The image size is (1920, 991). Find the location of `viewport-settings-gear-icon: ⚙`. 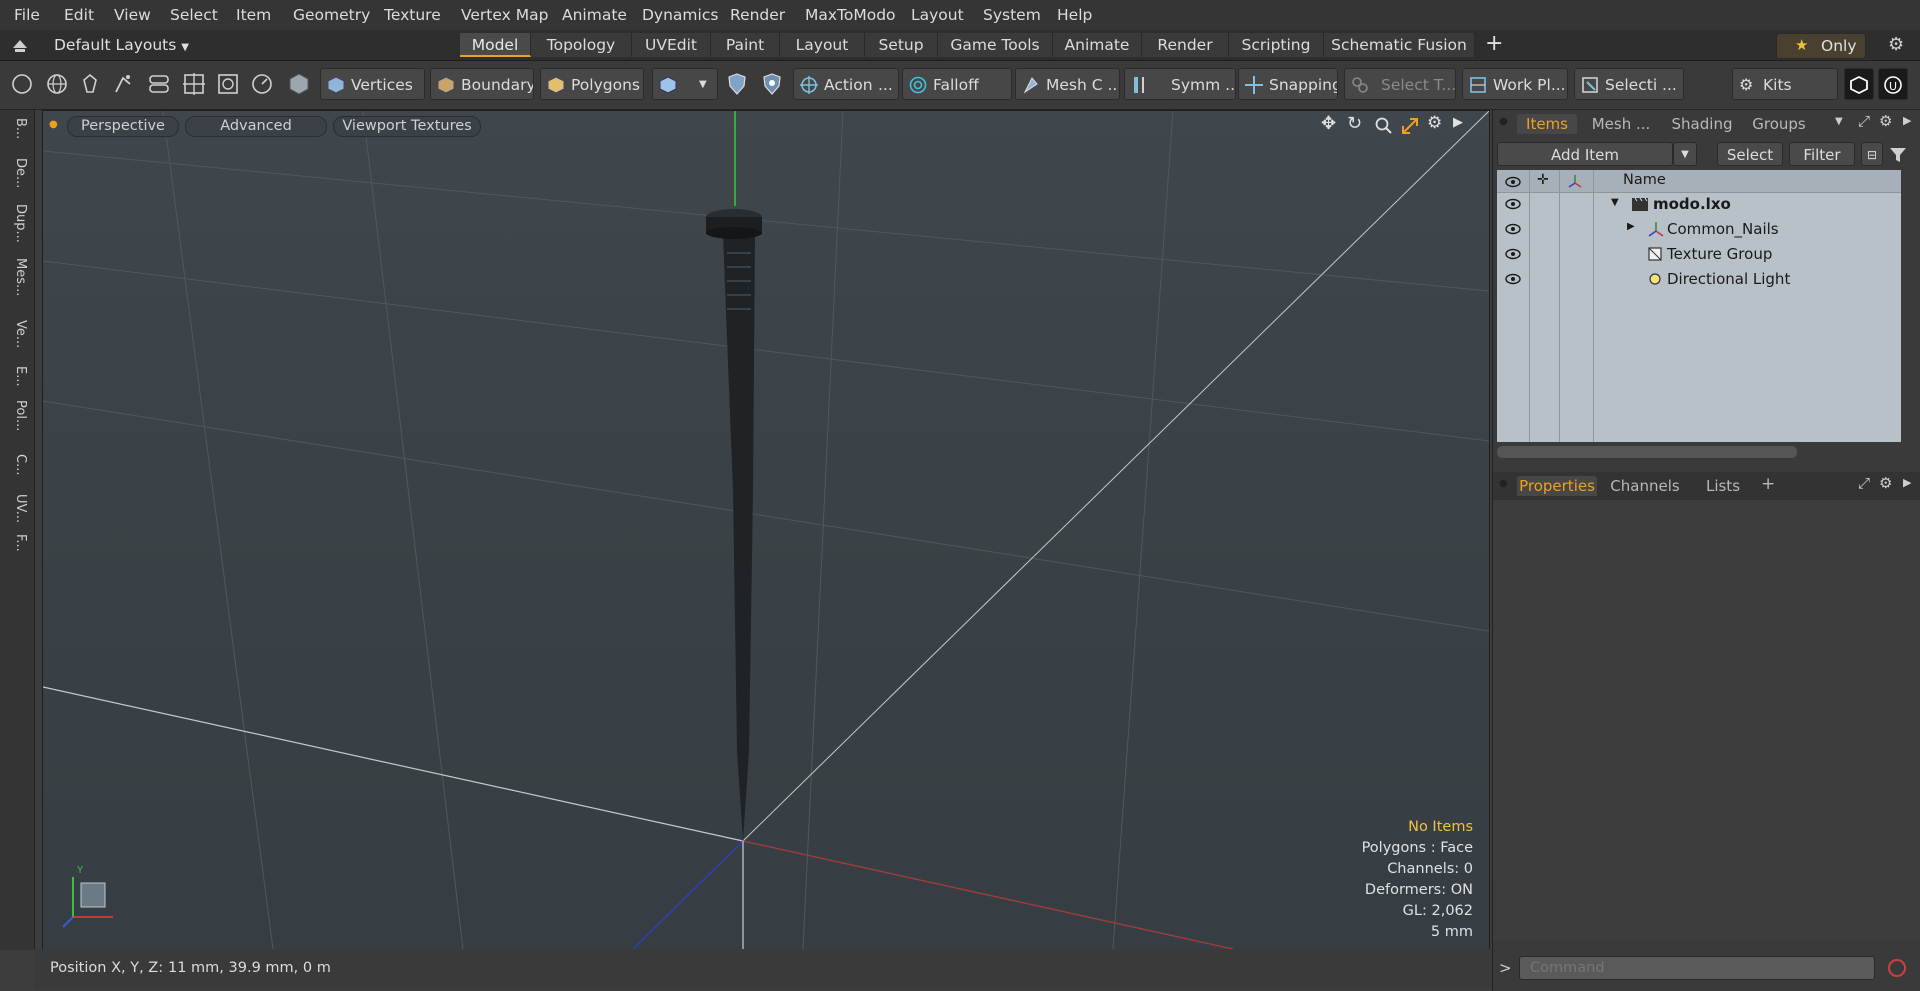

viewport-settings-gear-icon: ⚙ is located at coordinates (1434, 123).